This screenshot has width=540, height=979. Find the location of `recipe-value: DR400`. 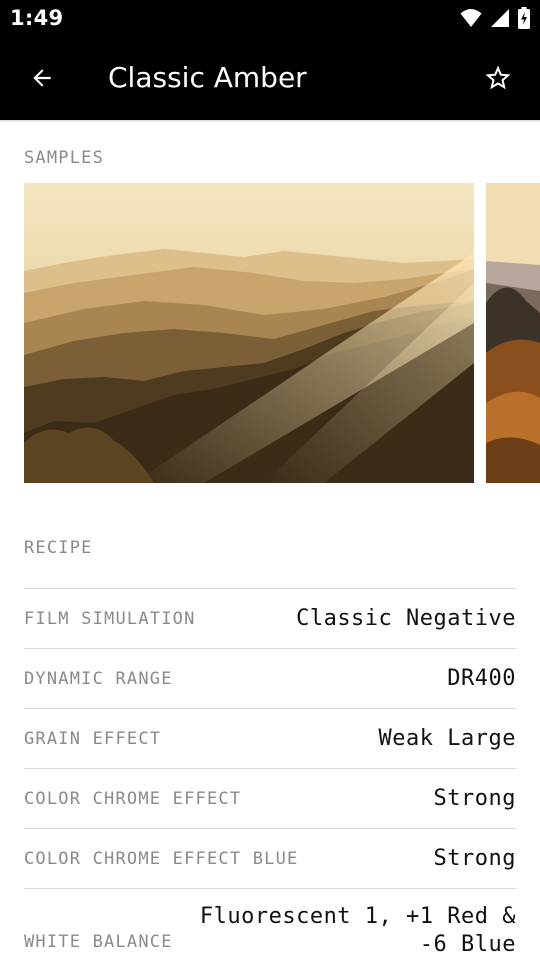

recipe-value: DR400 is located at coordinates (481, 678).